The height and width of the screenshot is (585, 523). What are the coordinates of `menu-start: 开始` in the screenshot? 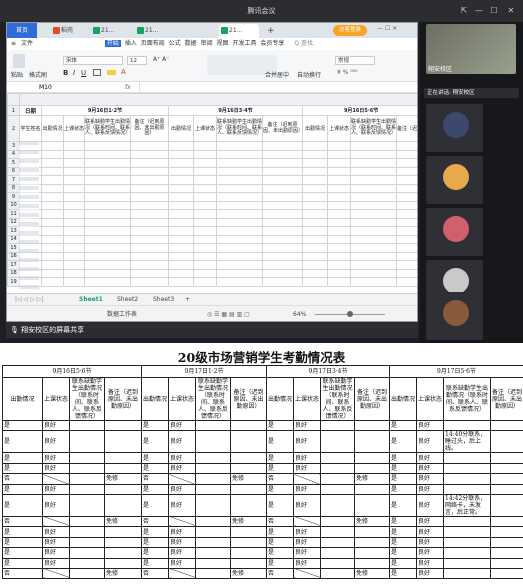 It's located at (112, 43).